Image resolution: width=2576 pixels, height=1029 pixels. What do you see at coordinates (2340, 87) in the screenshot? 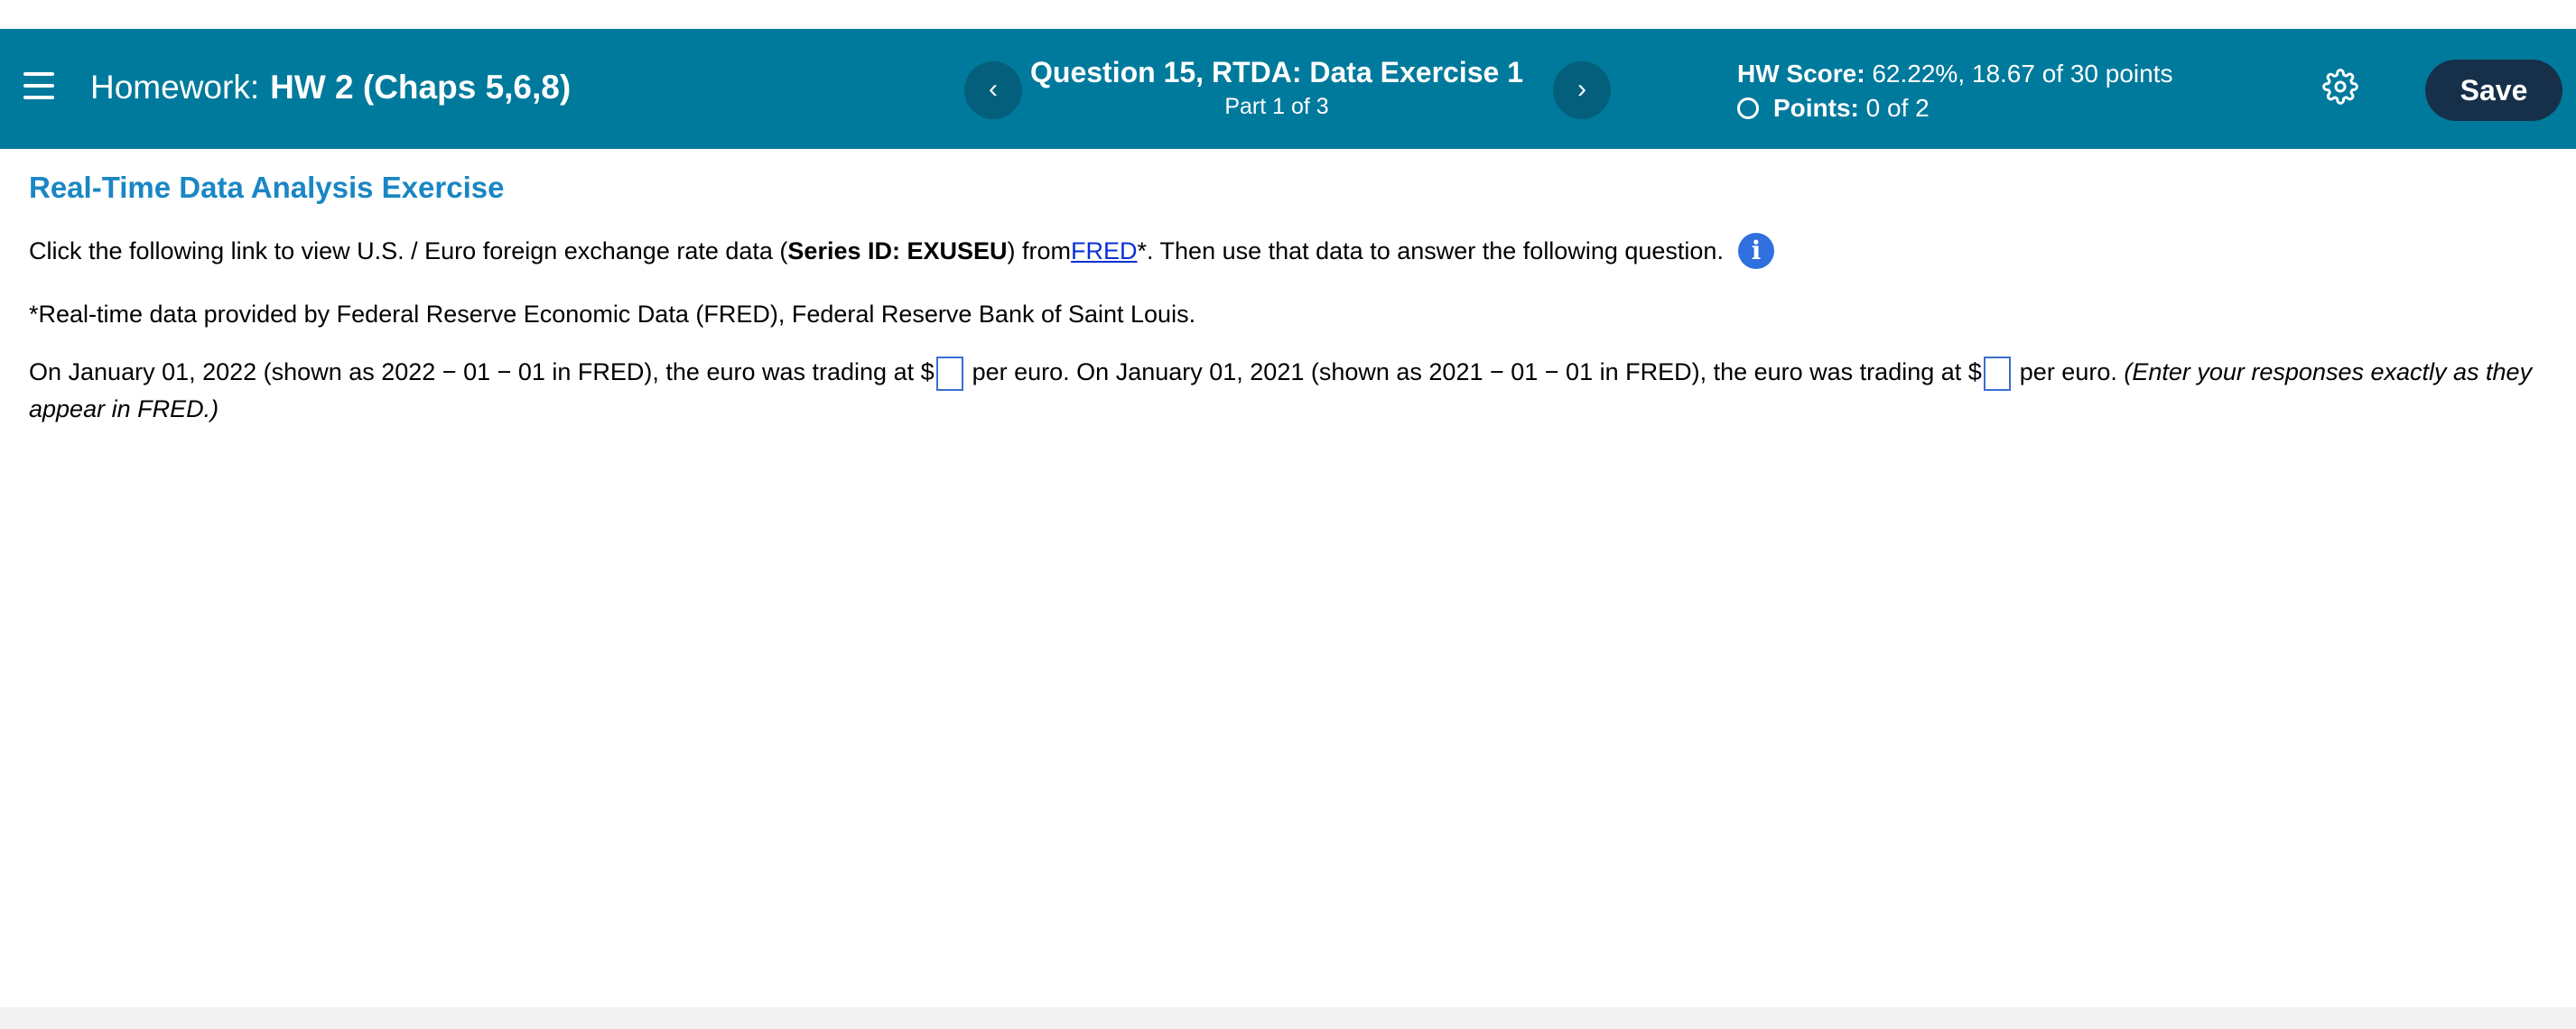
I see `gear-icon` at bounding box center [2340, 87].